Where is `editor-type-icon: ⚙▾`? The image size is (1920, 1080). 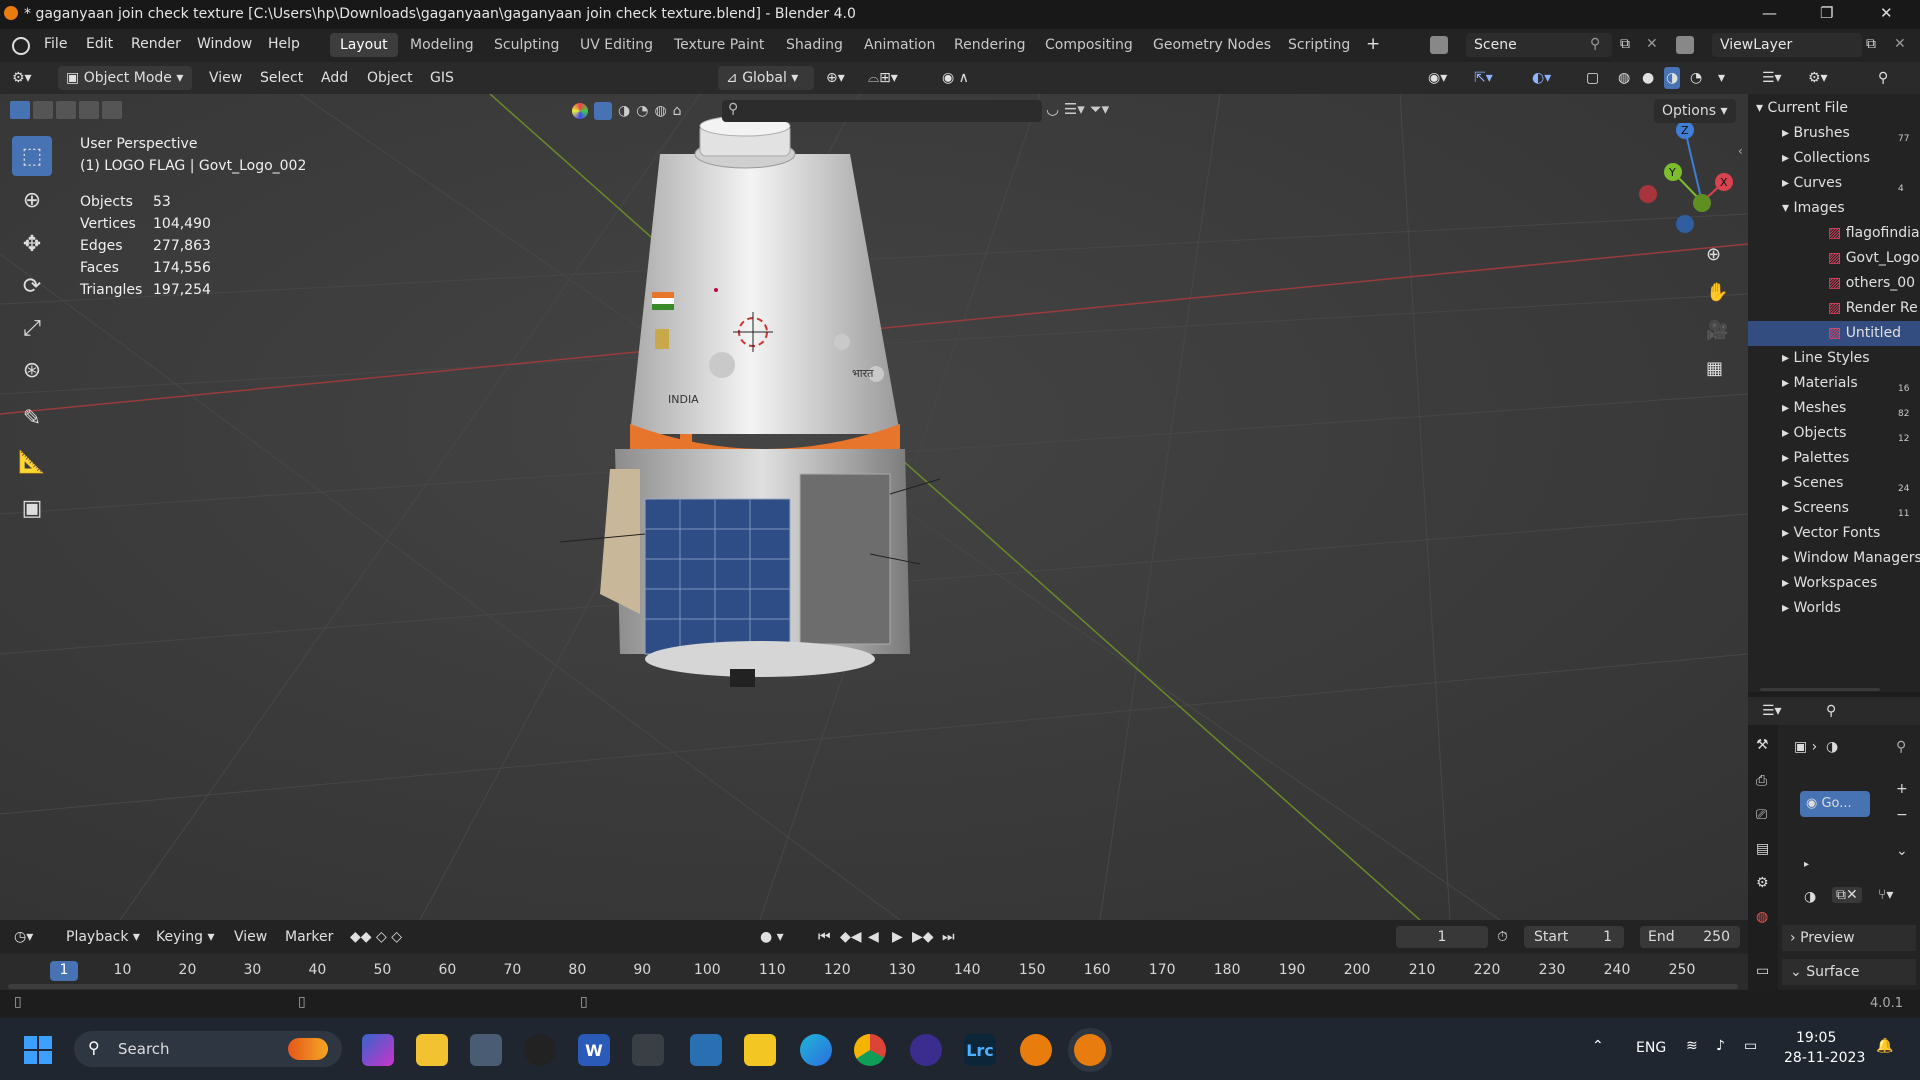 editor-type-icon: ⚙▾ is located at coordinates (22, 78).